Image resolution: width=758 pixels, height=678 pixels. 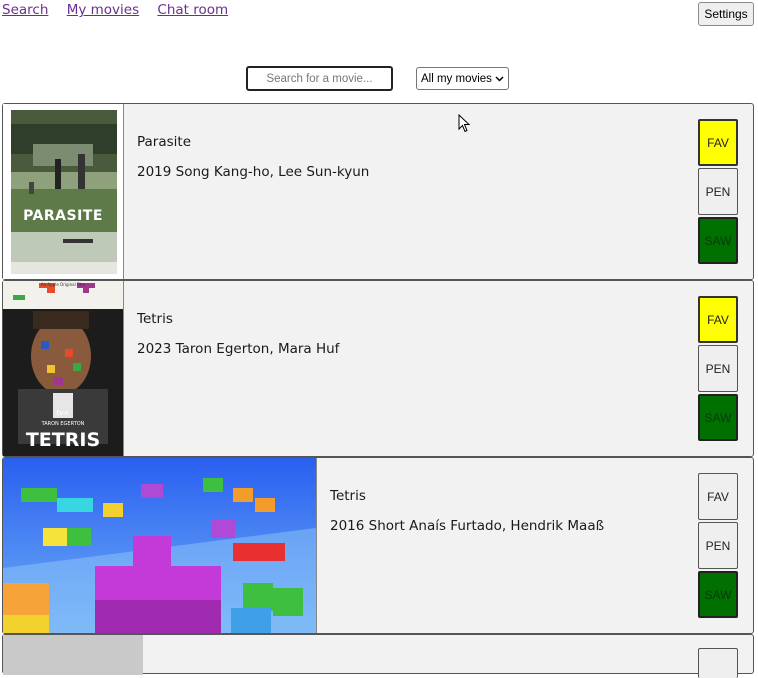 What do you see at coordinates (63, 424) in the screenshot?
I see `poster-actor-text: TARON EGERTON` at bounding box center [63, 424].